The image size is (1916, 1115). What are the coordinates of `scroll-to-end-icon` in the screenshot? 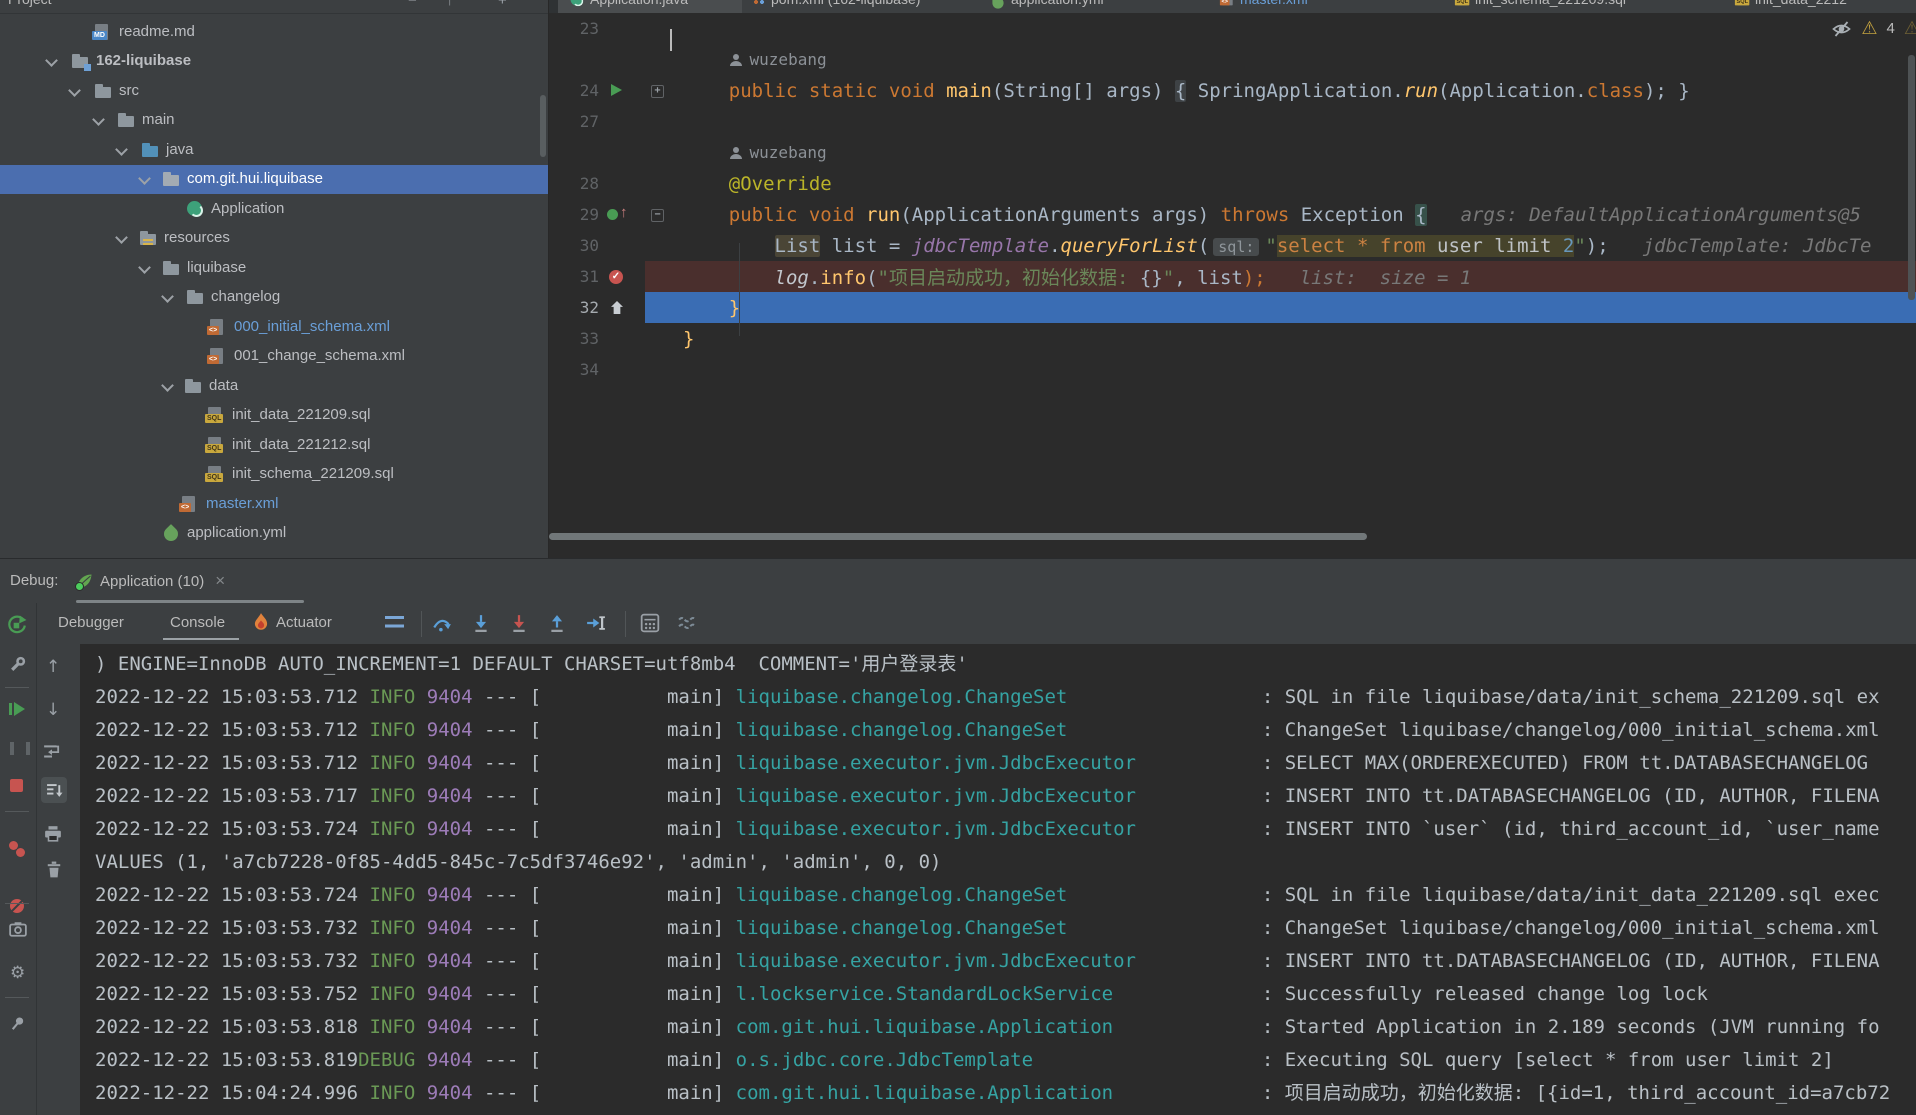 It's located at (54, 790).